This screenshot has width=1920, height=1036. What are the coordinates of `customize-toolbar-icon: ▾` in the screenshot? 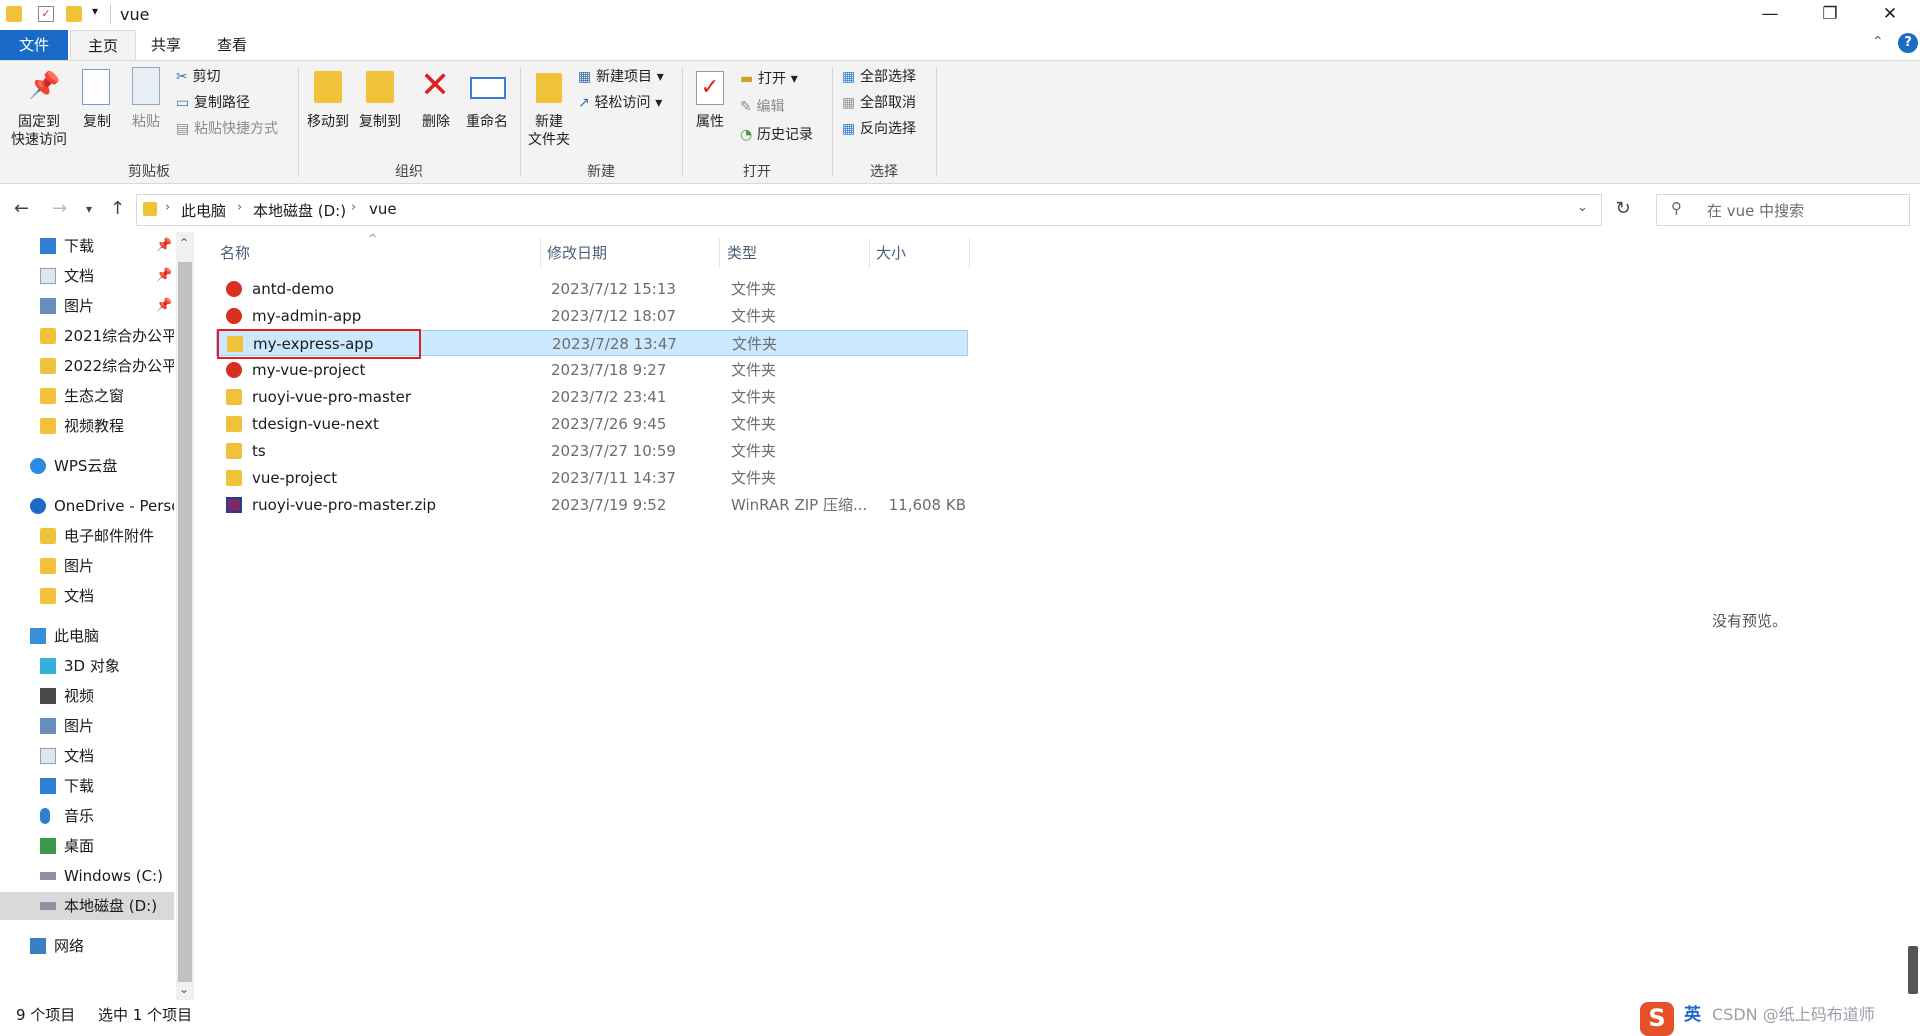 It's located at (95, 11).